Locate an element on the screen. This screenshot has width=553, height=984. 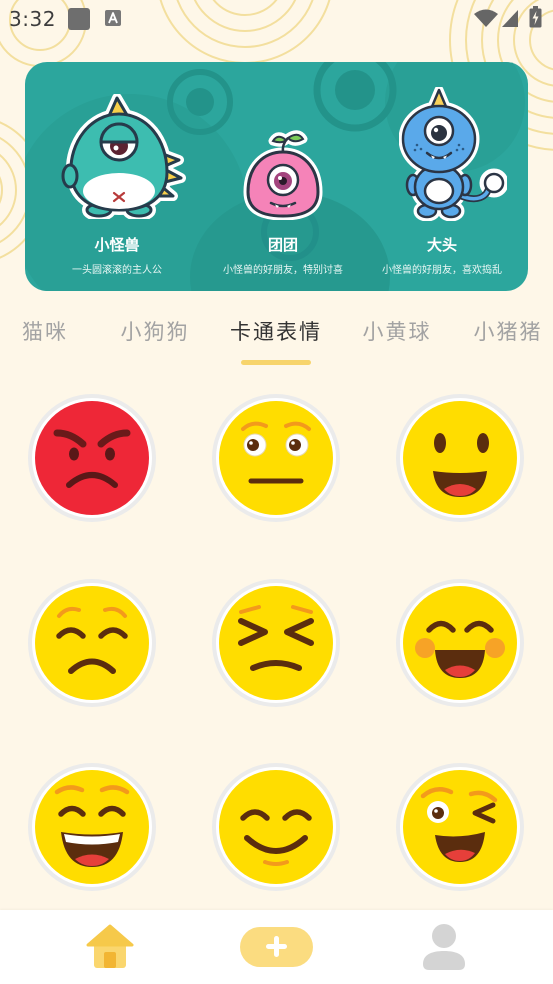
bottom-navigation is located at coordinates (276, 947).